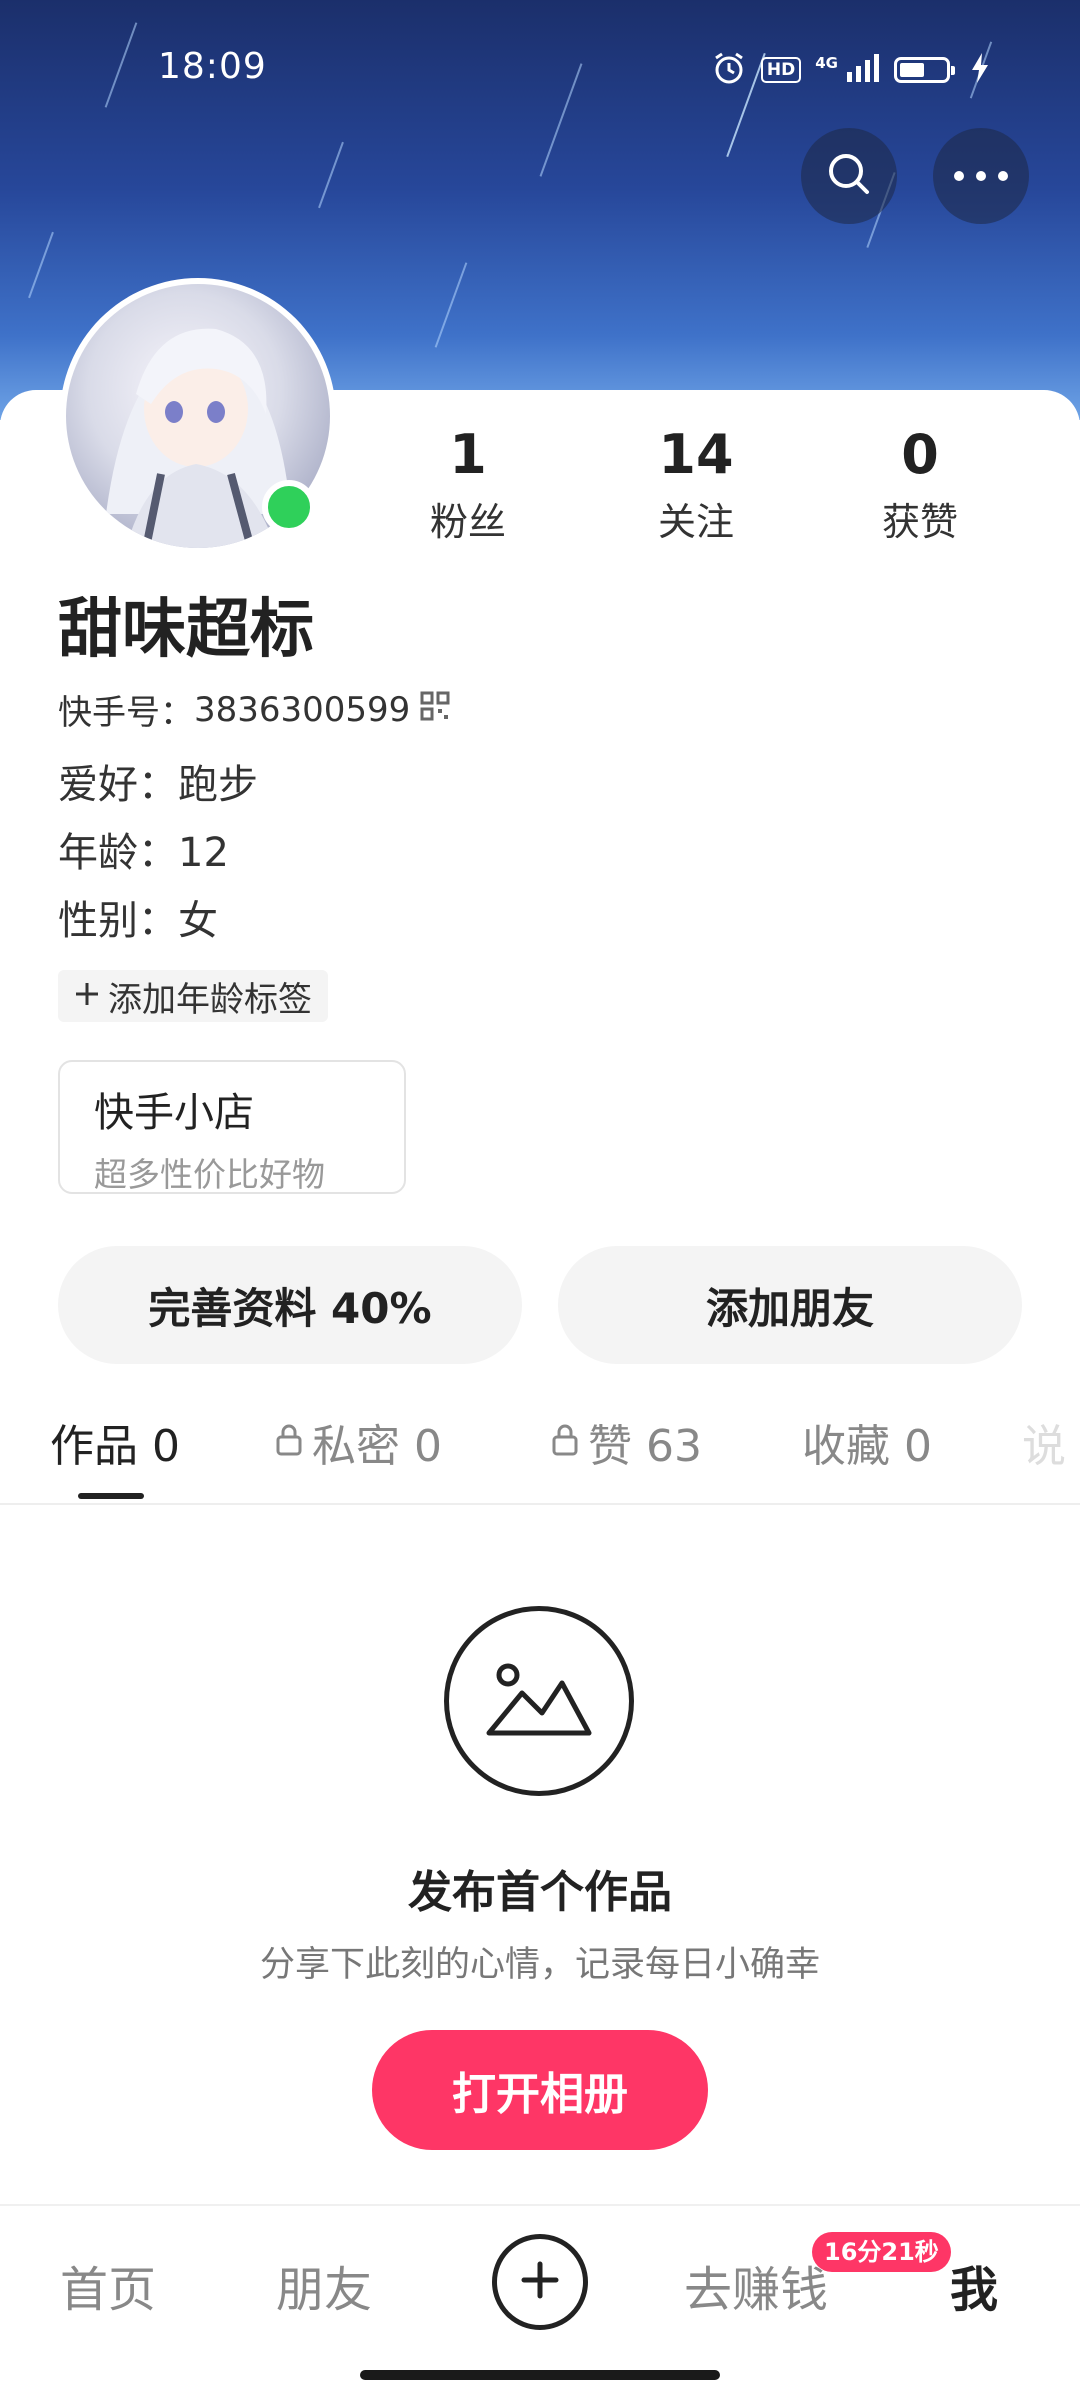 The width and height of the screenshot is (1080, 2402). I want to click on tab-label: 收藏 0, so click(867, 1446).